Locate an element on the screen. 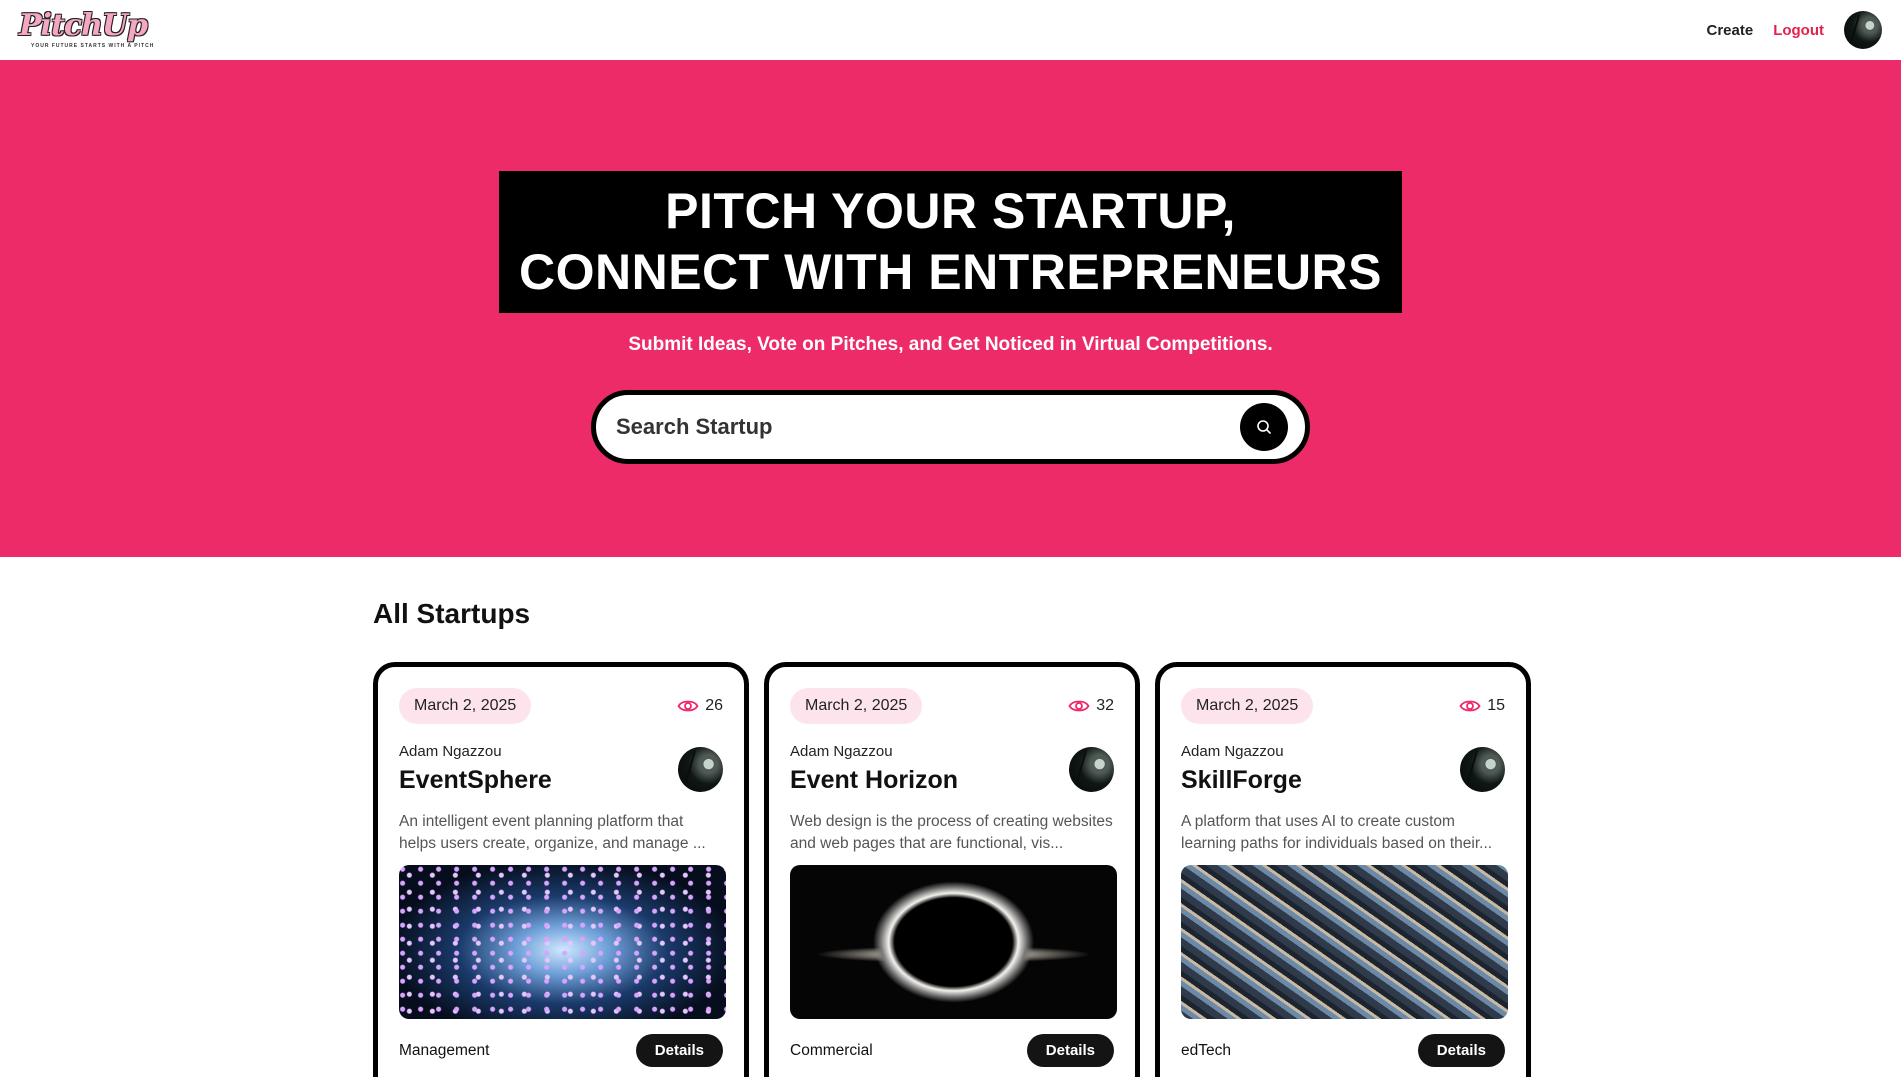 The width and height of the screenshot is (1901, 1077). user-avatar is located at coordinates (1863, 30).